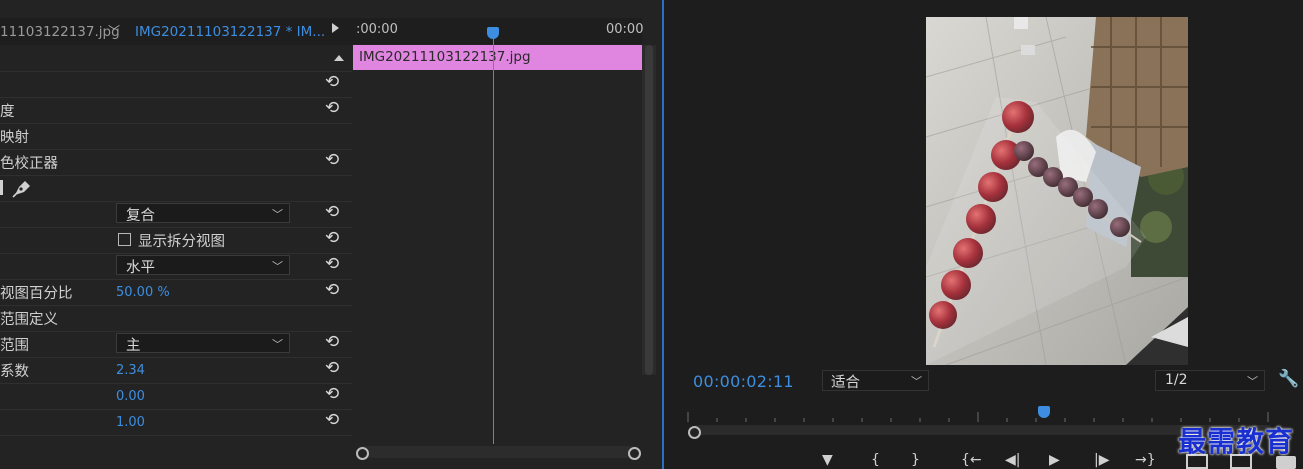 Image resolution: width=1303 pixels, height=469 pixels. What do you see at coordinates (14, 372) in the screenshot?
I see `row-label: 系数` at bounding box center [14, 372].